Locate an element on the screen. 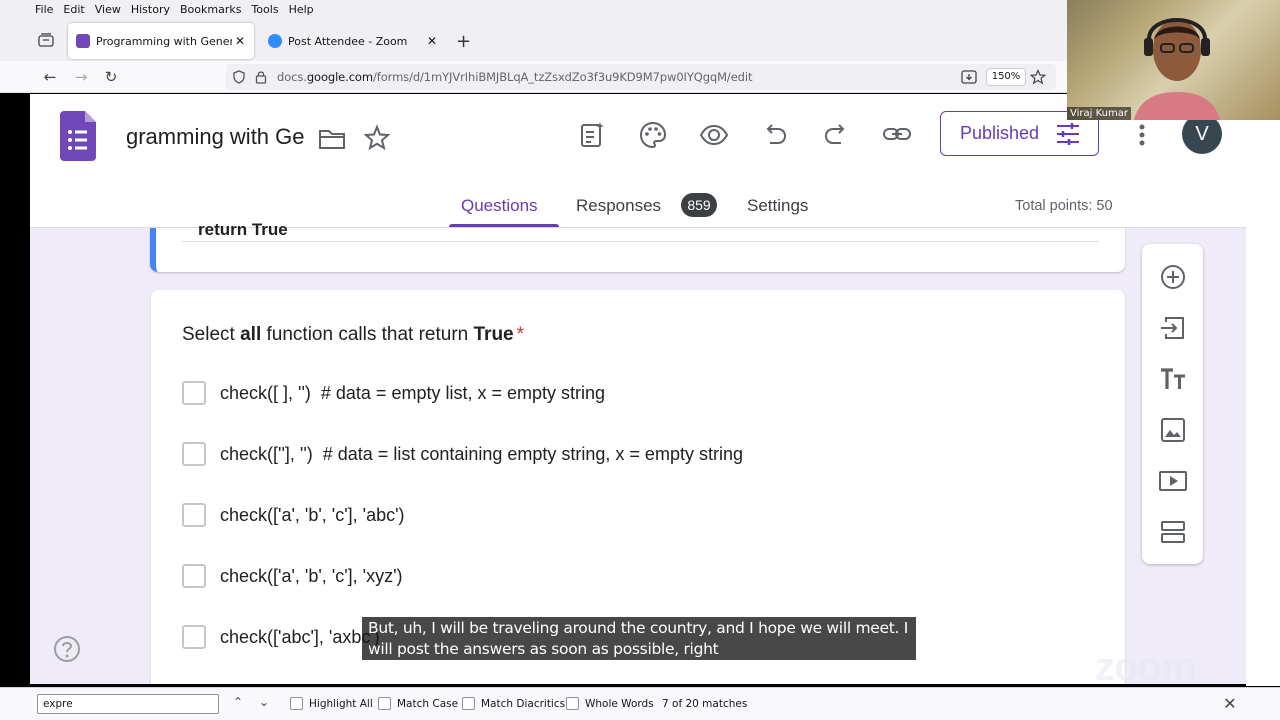  folder-icon is located at coordinates (332, 139).